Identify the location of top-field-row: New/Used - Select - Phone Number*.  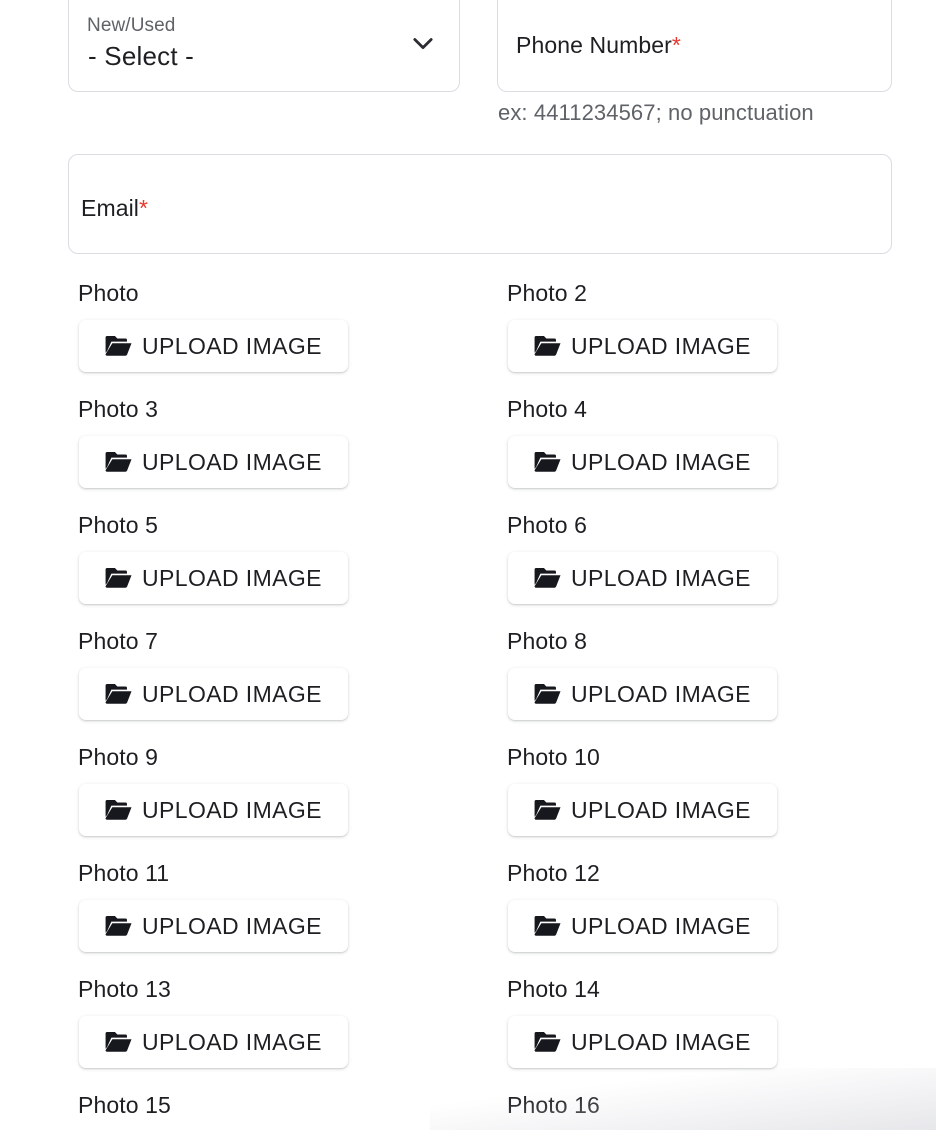
(480, 46).